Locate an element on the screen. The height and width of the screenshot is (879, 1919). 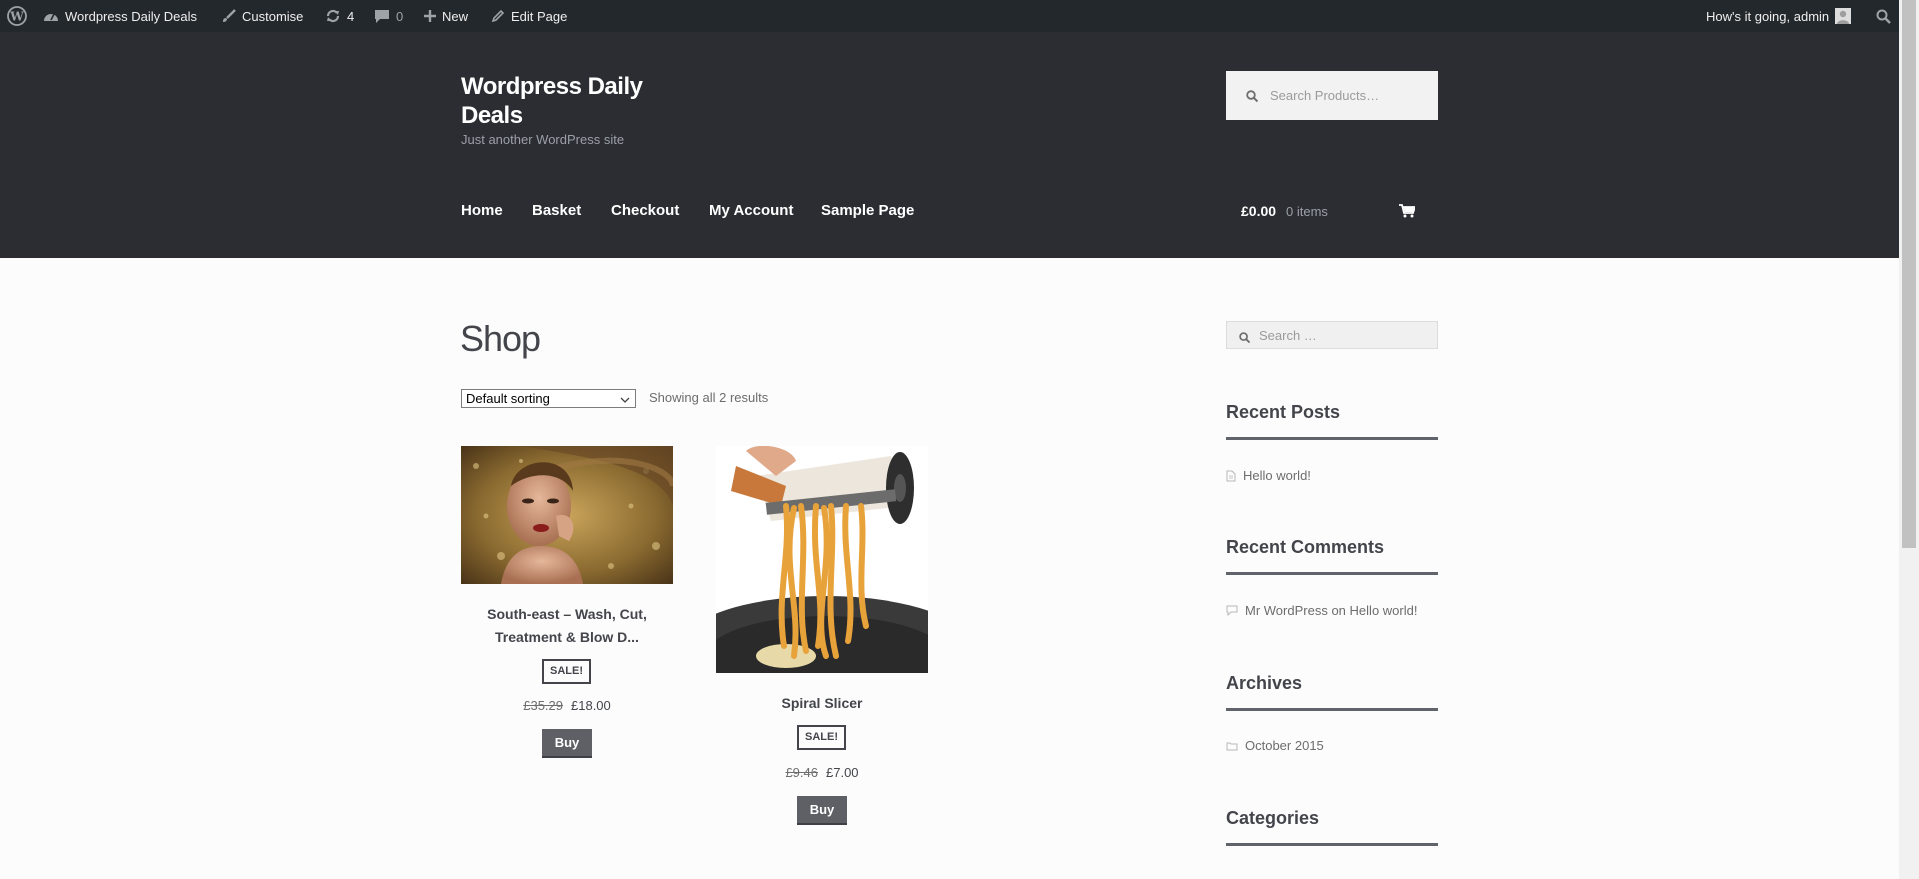
categories-title: Categories is located at coordinates (1332, 827).